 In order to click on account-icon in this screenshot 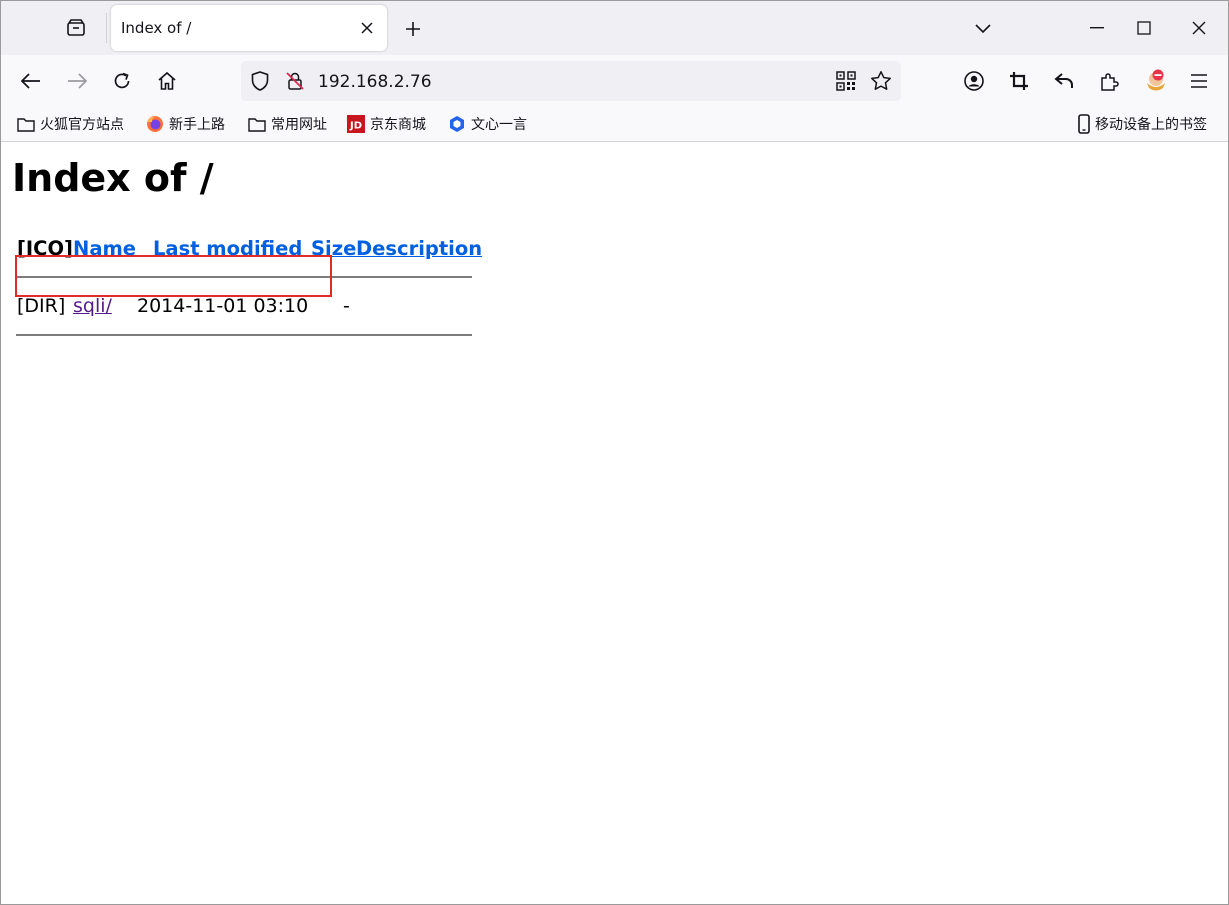, I will do `click(974, 81)`.